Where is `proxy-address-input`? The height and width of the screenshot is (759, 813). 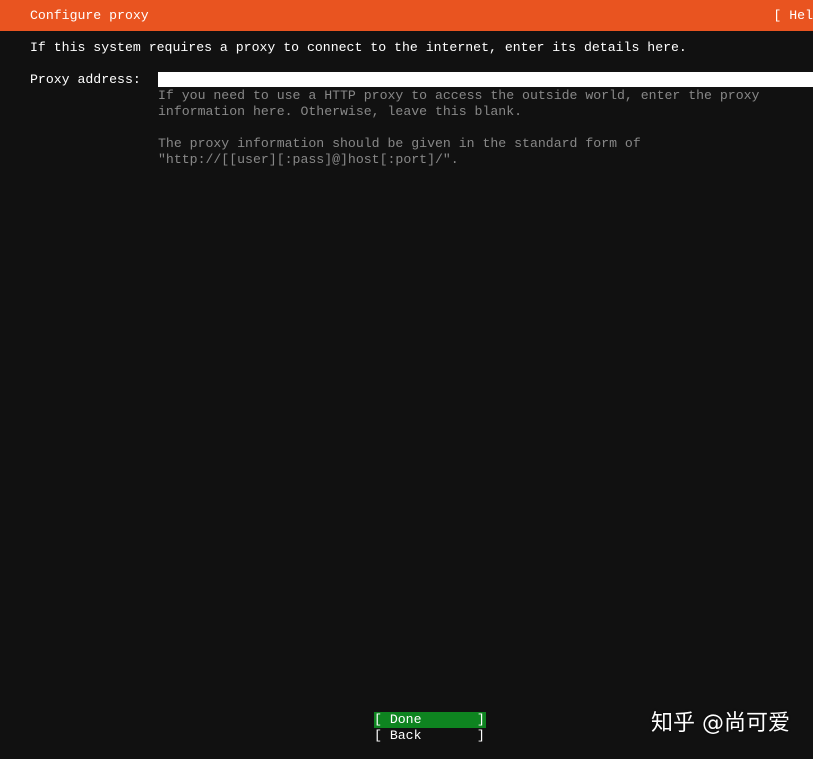 proxy-address-input is located at coordinates (485, 79).